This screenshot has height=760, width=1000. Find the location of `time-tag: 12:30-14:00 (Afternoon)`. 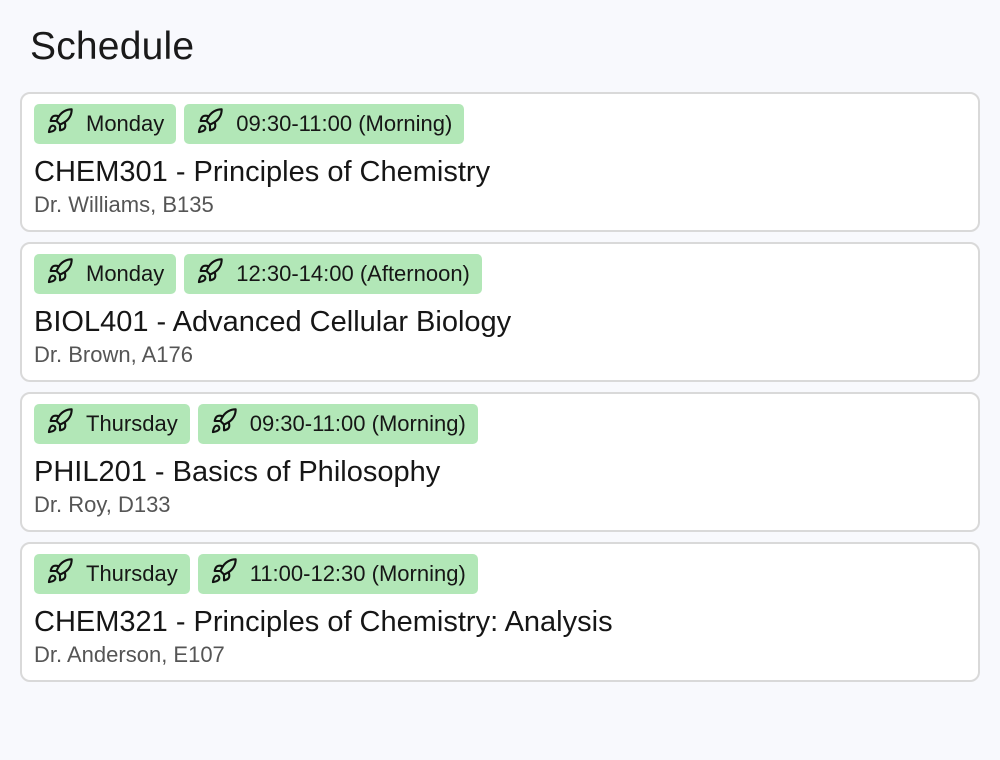

time-tag: 12:30-14:00 (Afternoon) is located at coordinates (333, 274).